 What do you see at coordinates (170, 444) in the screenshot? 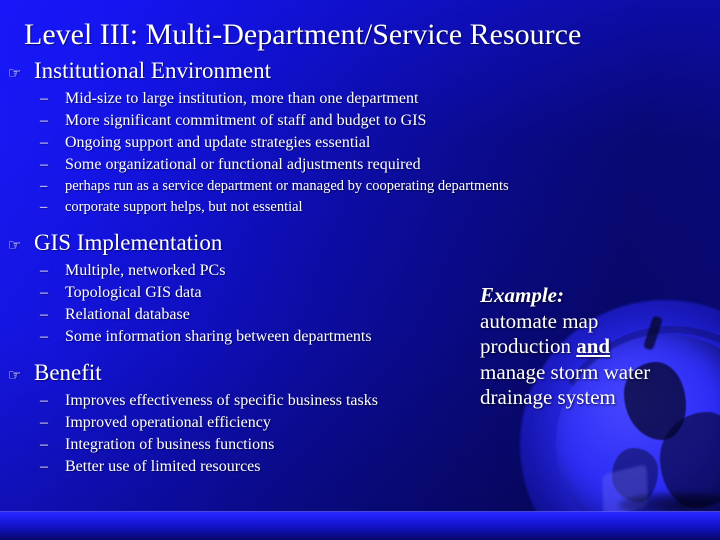
I see `list-item-label: Integration of business functions` at bounding box center [170, 444].